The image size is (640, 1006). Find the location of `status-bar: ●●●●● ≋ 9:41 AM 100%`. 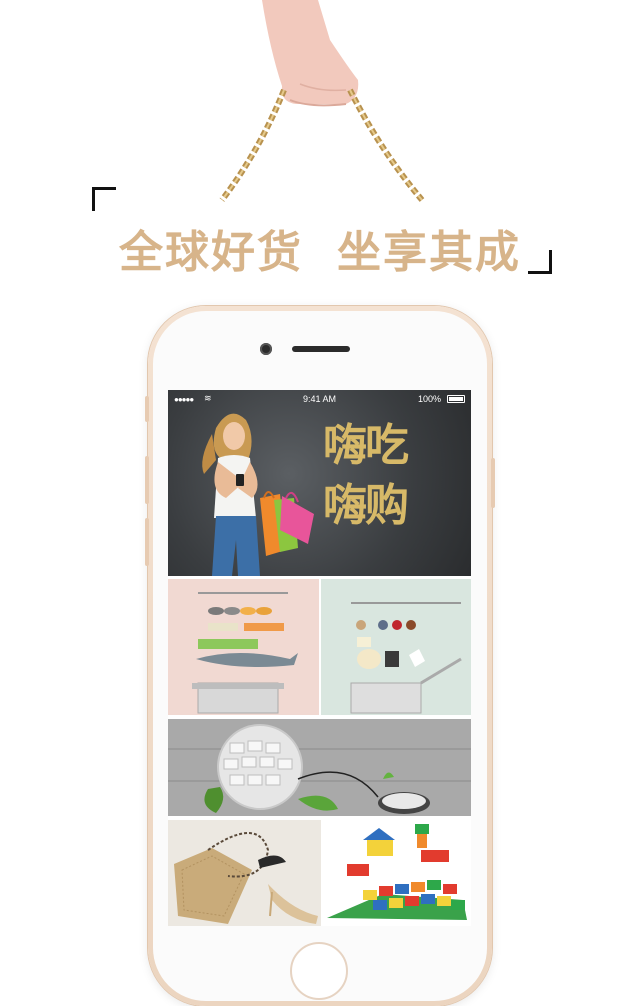

status-bar: ●●●●● ≋ 9:41 AM 100% is located at coordinates (319, 399).